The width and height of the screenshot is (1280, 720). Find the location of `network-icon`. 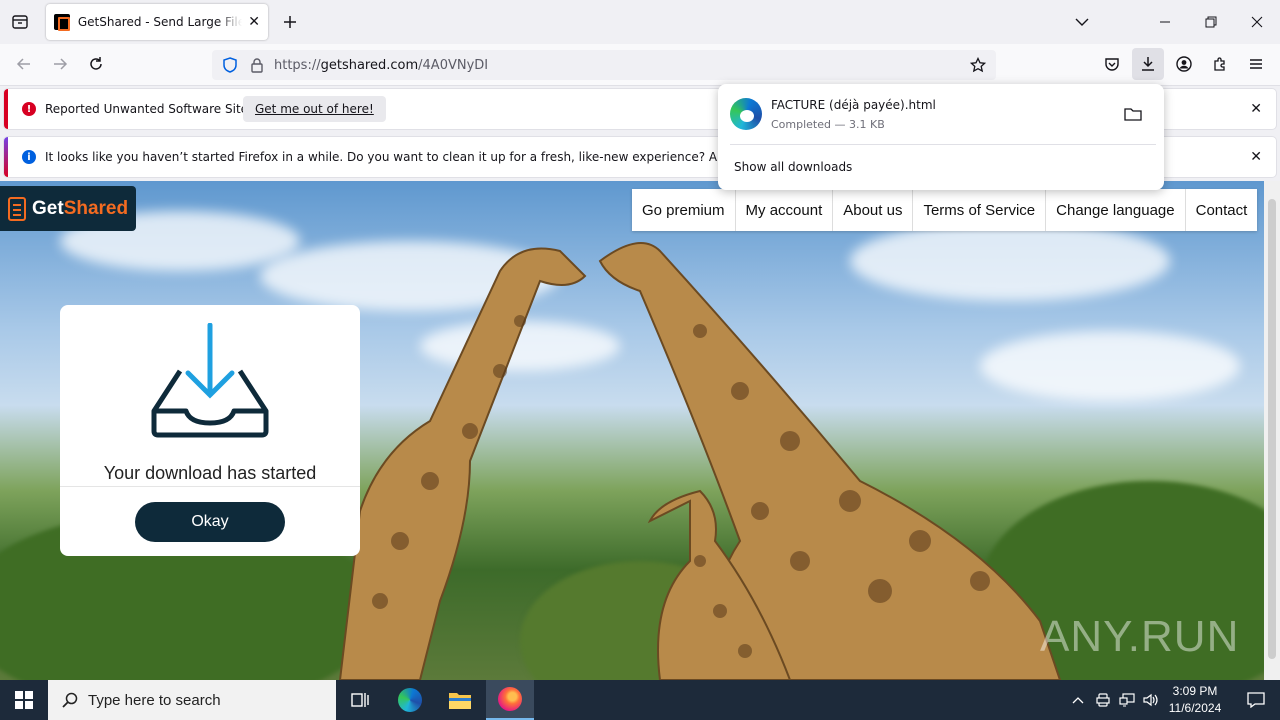

network-icon is located at coordinates (1127, 700).